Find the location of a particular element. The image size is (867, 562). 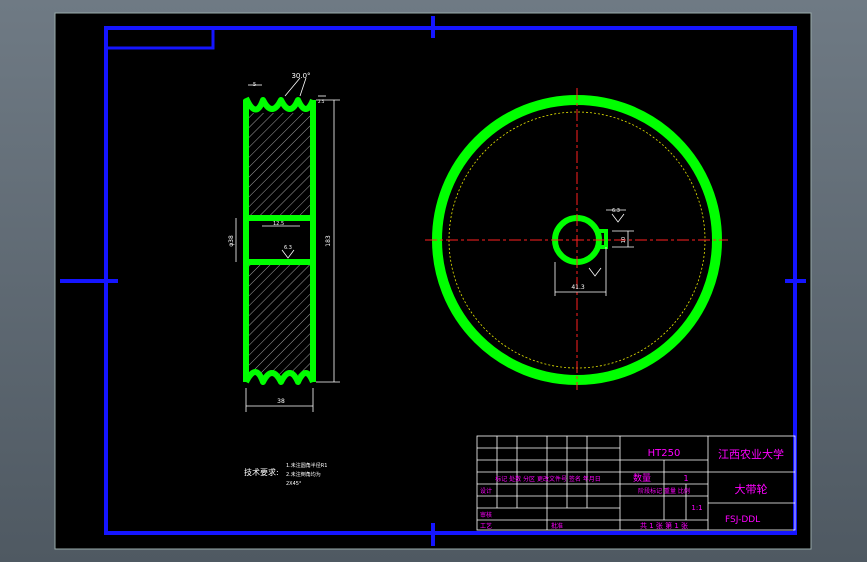

tb-material: HT250 is located at coordinates (664, 453).